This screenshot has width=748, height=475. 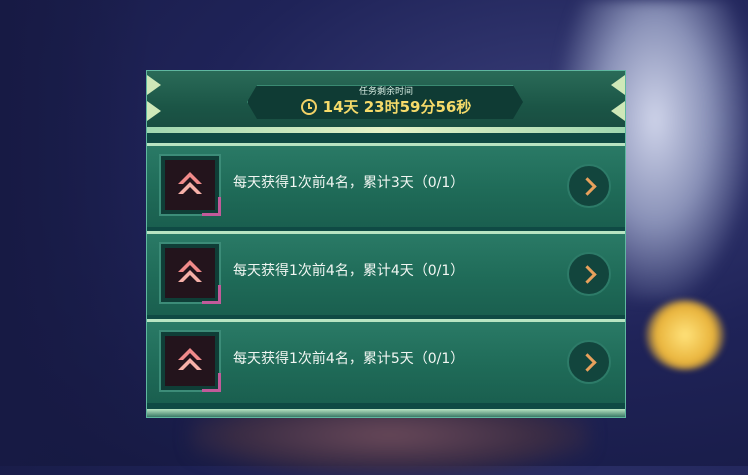 What do you see at coordinates (386, 413) in the screenshot?
I see `next-row-edge` at bounding box center [386, 413].